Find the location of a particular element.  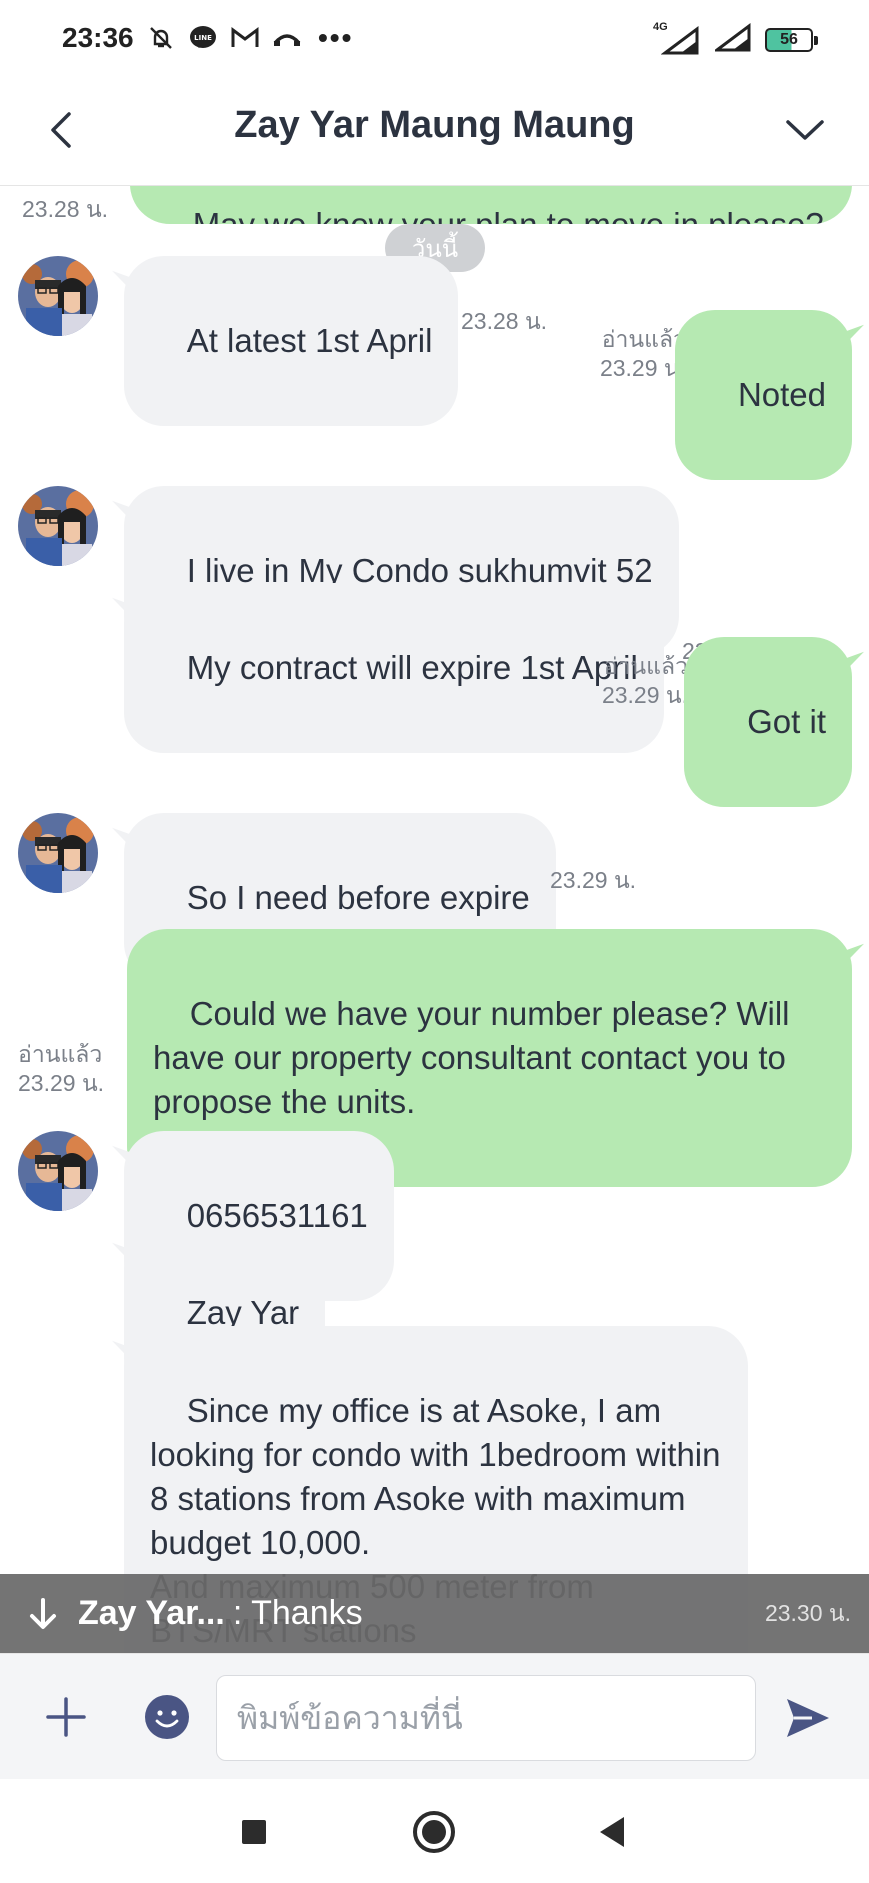

line-icon: LINE is located at coordinates (203, 38).